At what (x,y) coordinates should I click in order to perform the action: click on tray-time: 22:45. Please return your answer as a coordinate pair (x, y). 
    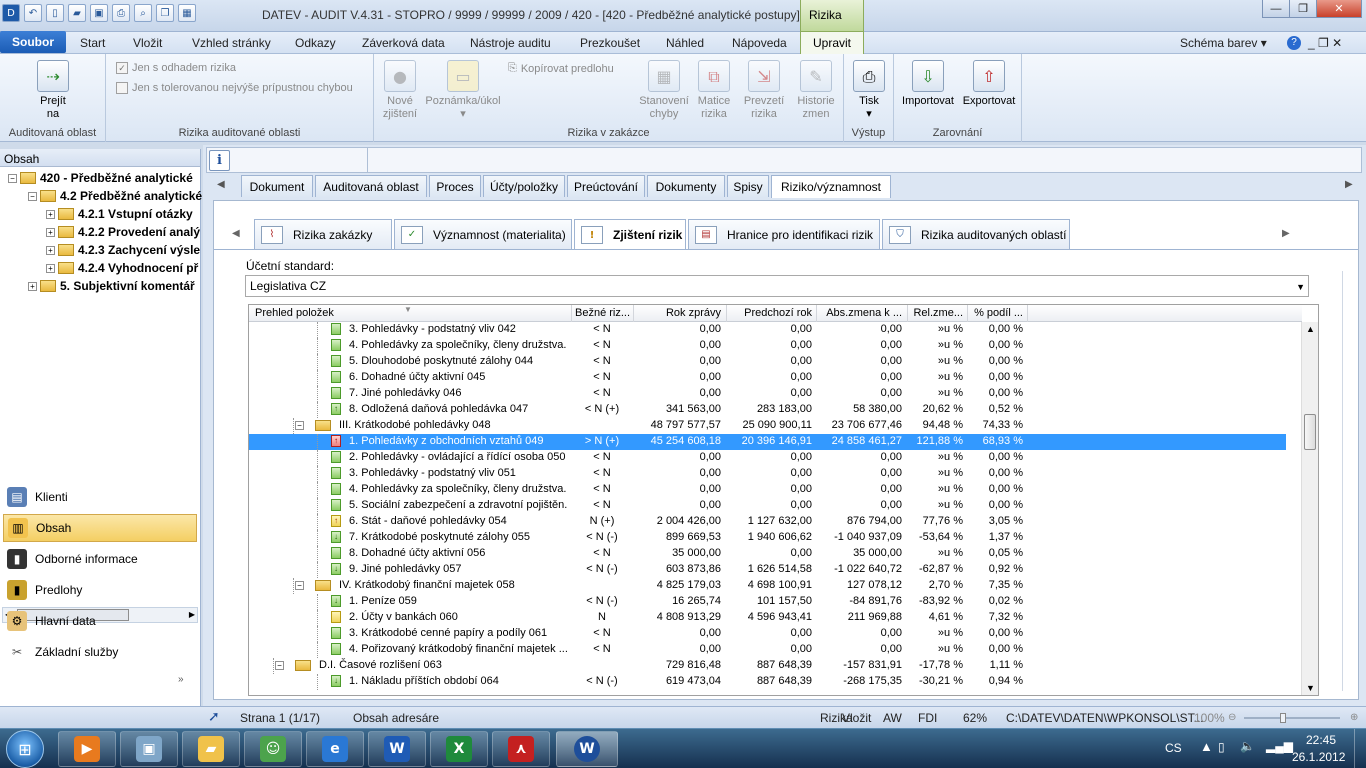
    Looking at the image, I should click on (1321, 740).